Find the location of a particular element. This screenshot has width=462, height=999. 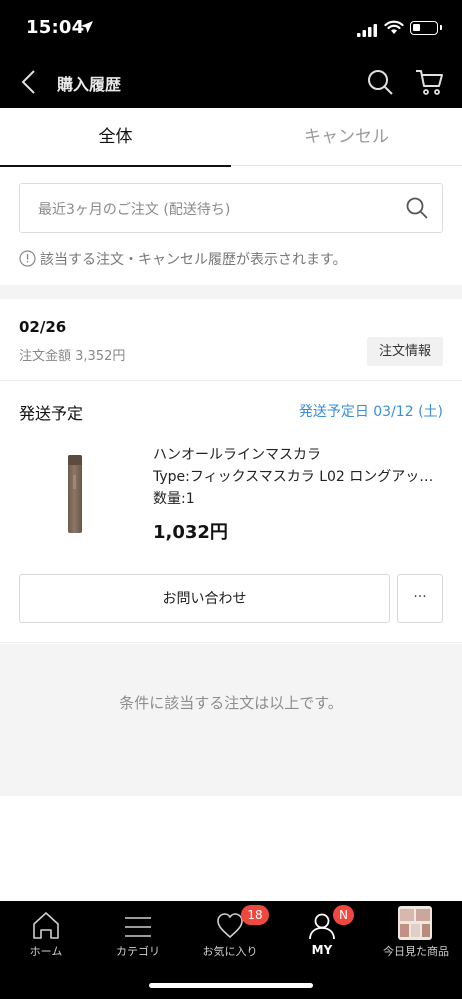

period-filter-placeholder: 最近3ヶ月のご注文 (配送待ち) is located at coordinates (134, 210).